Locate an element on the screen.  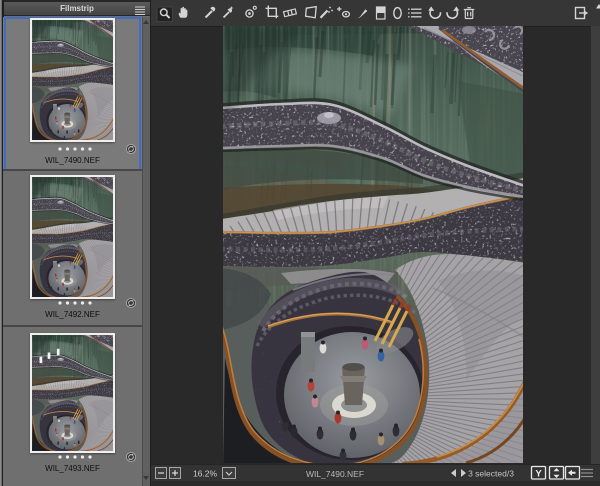
svg-text: Y is located at coordinates (538, 474).